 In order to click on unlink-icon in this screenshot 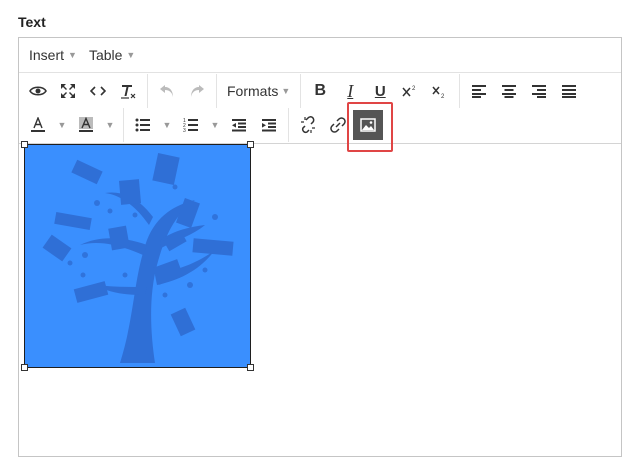, I will do `click(308, 125)`.